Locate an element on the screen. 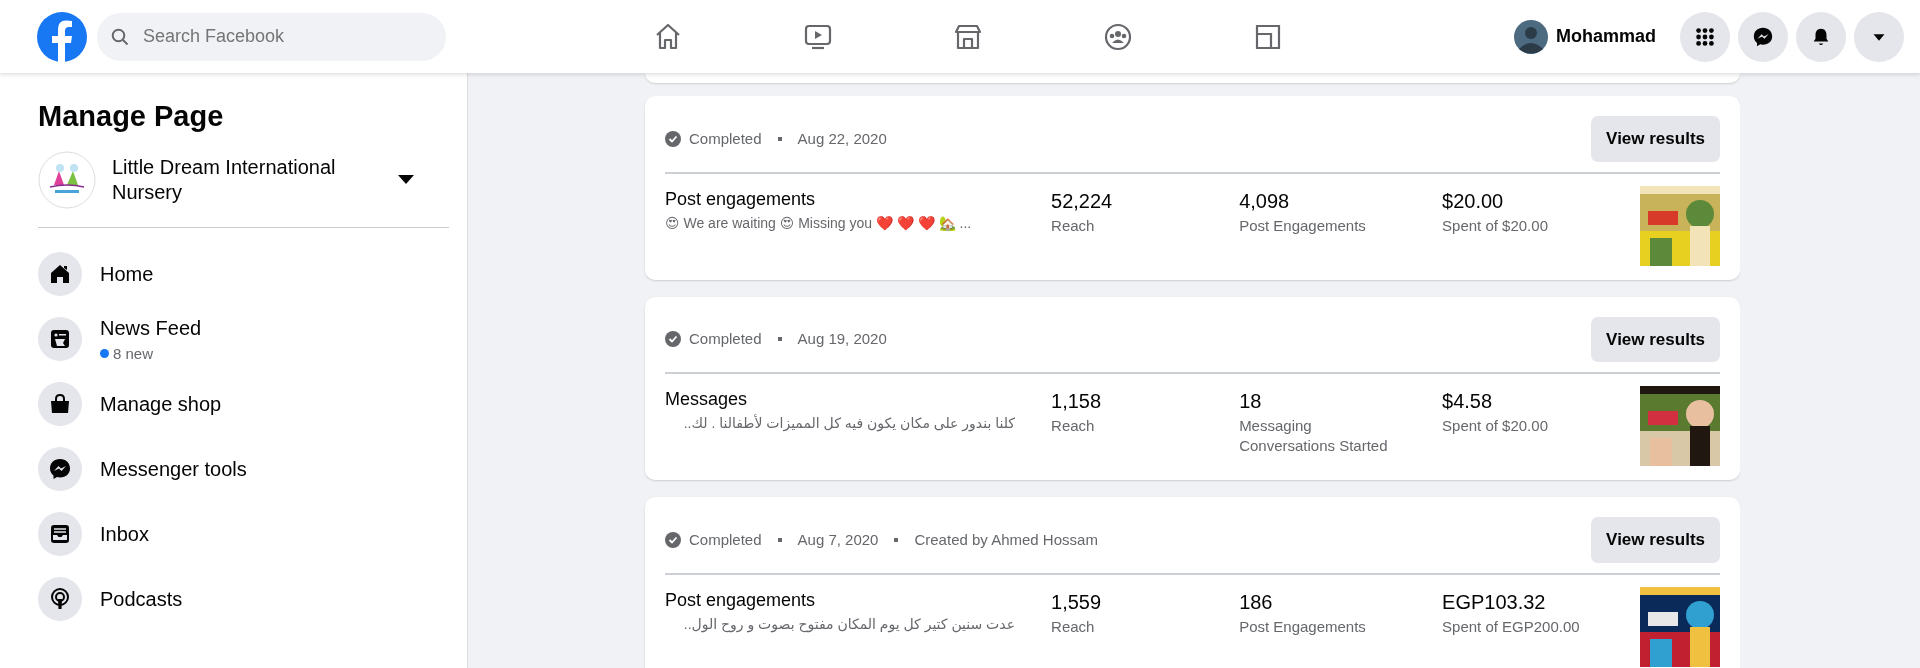 The image size is (1920, 668). notifications-button is located at coordinates (1821, 36).